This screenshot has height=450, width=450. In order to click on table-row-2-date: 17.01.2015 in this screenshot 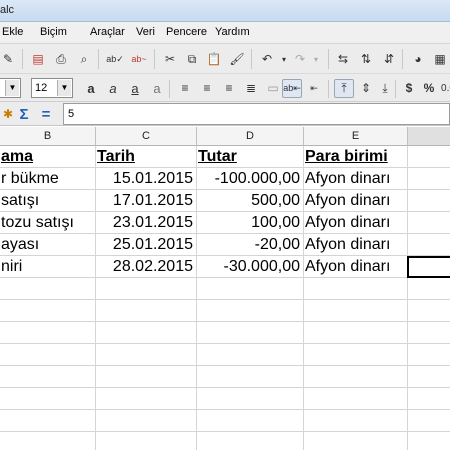, I will do `click(146, 200)`.